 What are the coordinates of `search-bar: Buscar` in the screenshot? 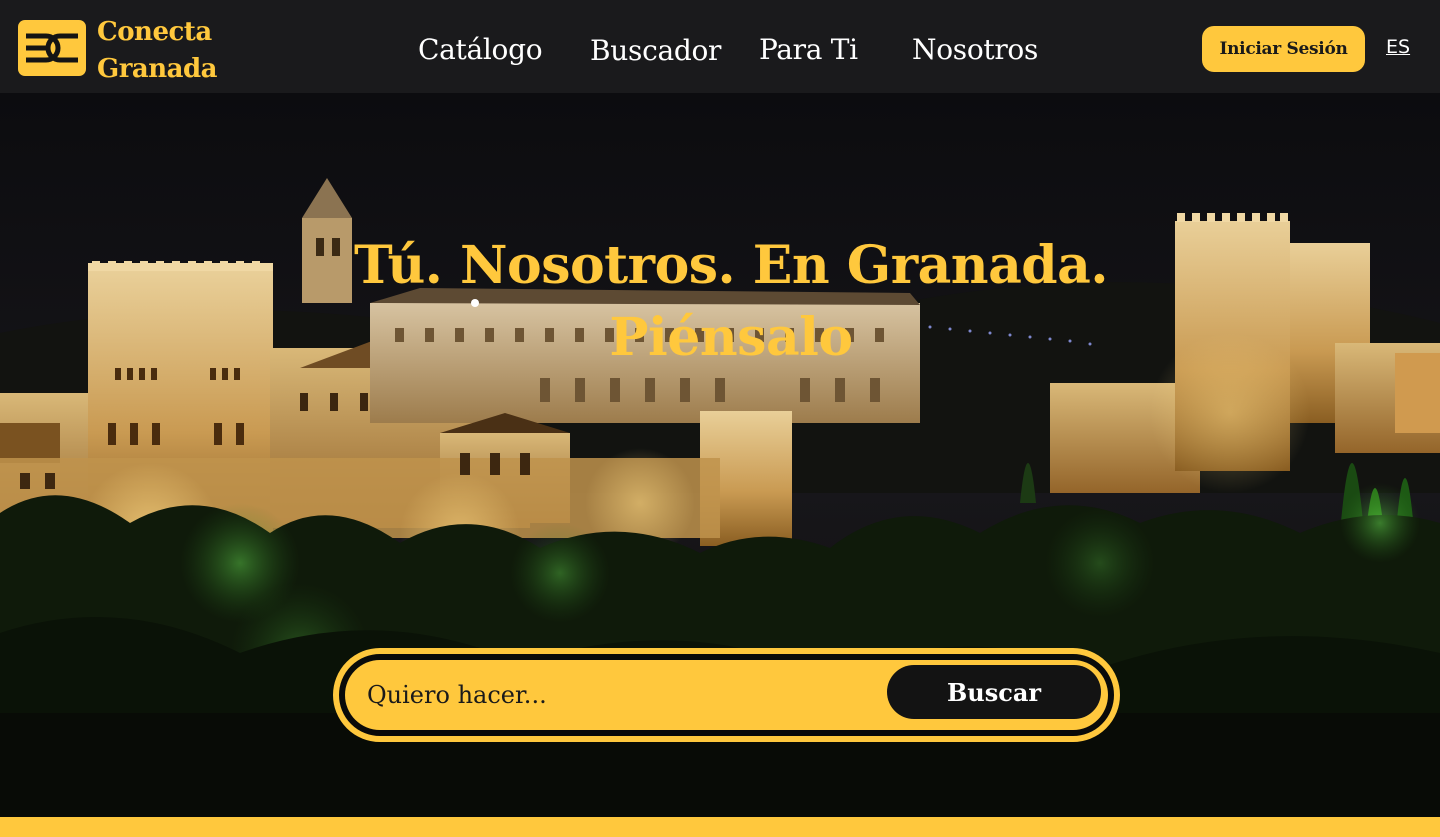 It's located at (726, 695).